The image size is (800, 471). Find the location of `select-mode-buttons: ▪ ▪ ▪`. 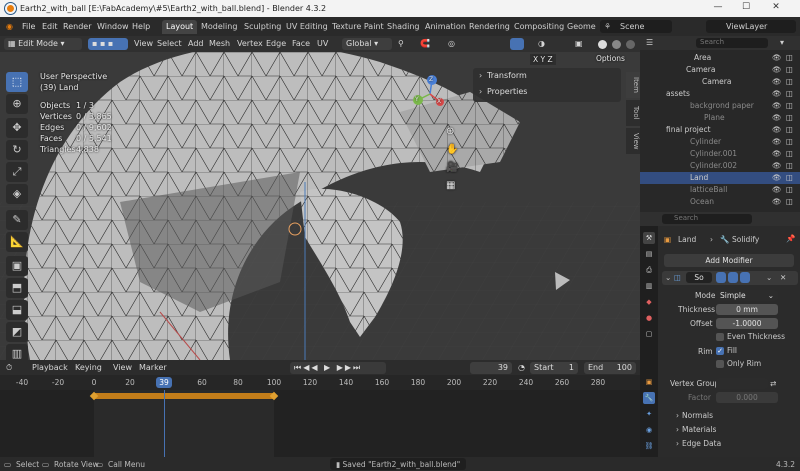

select-mode-buttons: ▪ ▪ ▪ is located at coordinates (108, 44).